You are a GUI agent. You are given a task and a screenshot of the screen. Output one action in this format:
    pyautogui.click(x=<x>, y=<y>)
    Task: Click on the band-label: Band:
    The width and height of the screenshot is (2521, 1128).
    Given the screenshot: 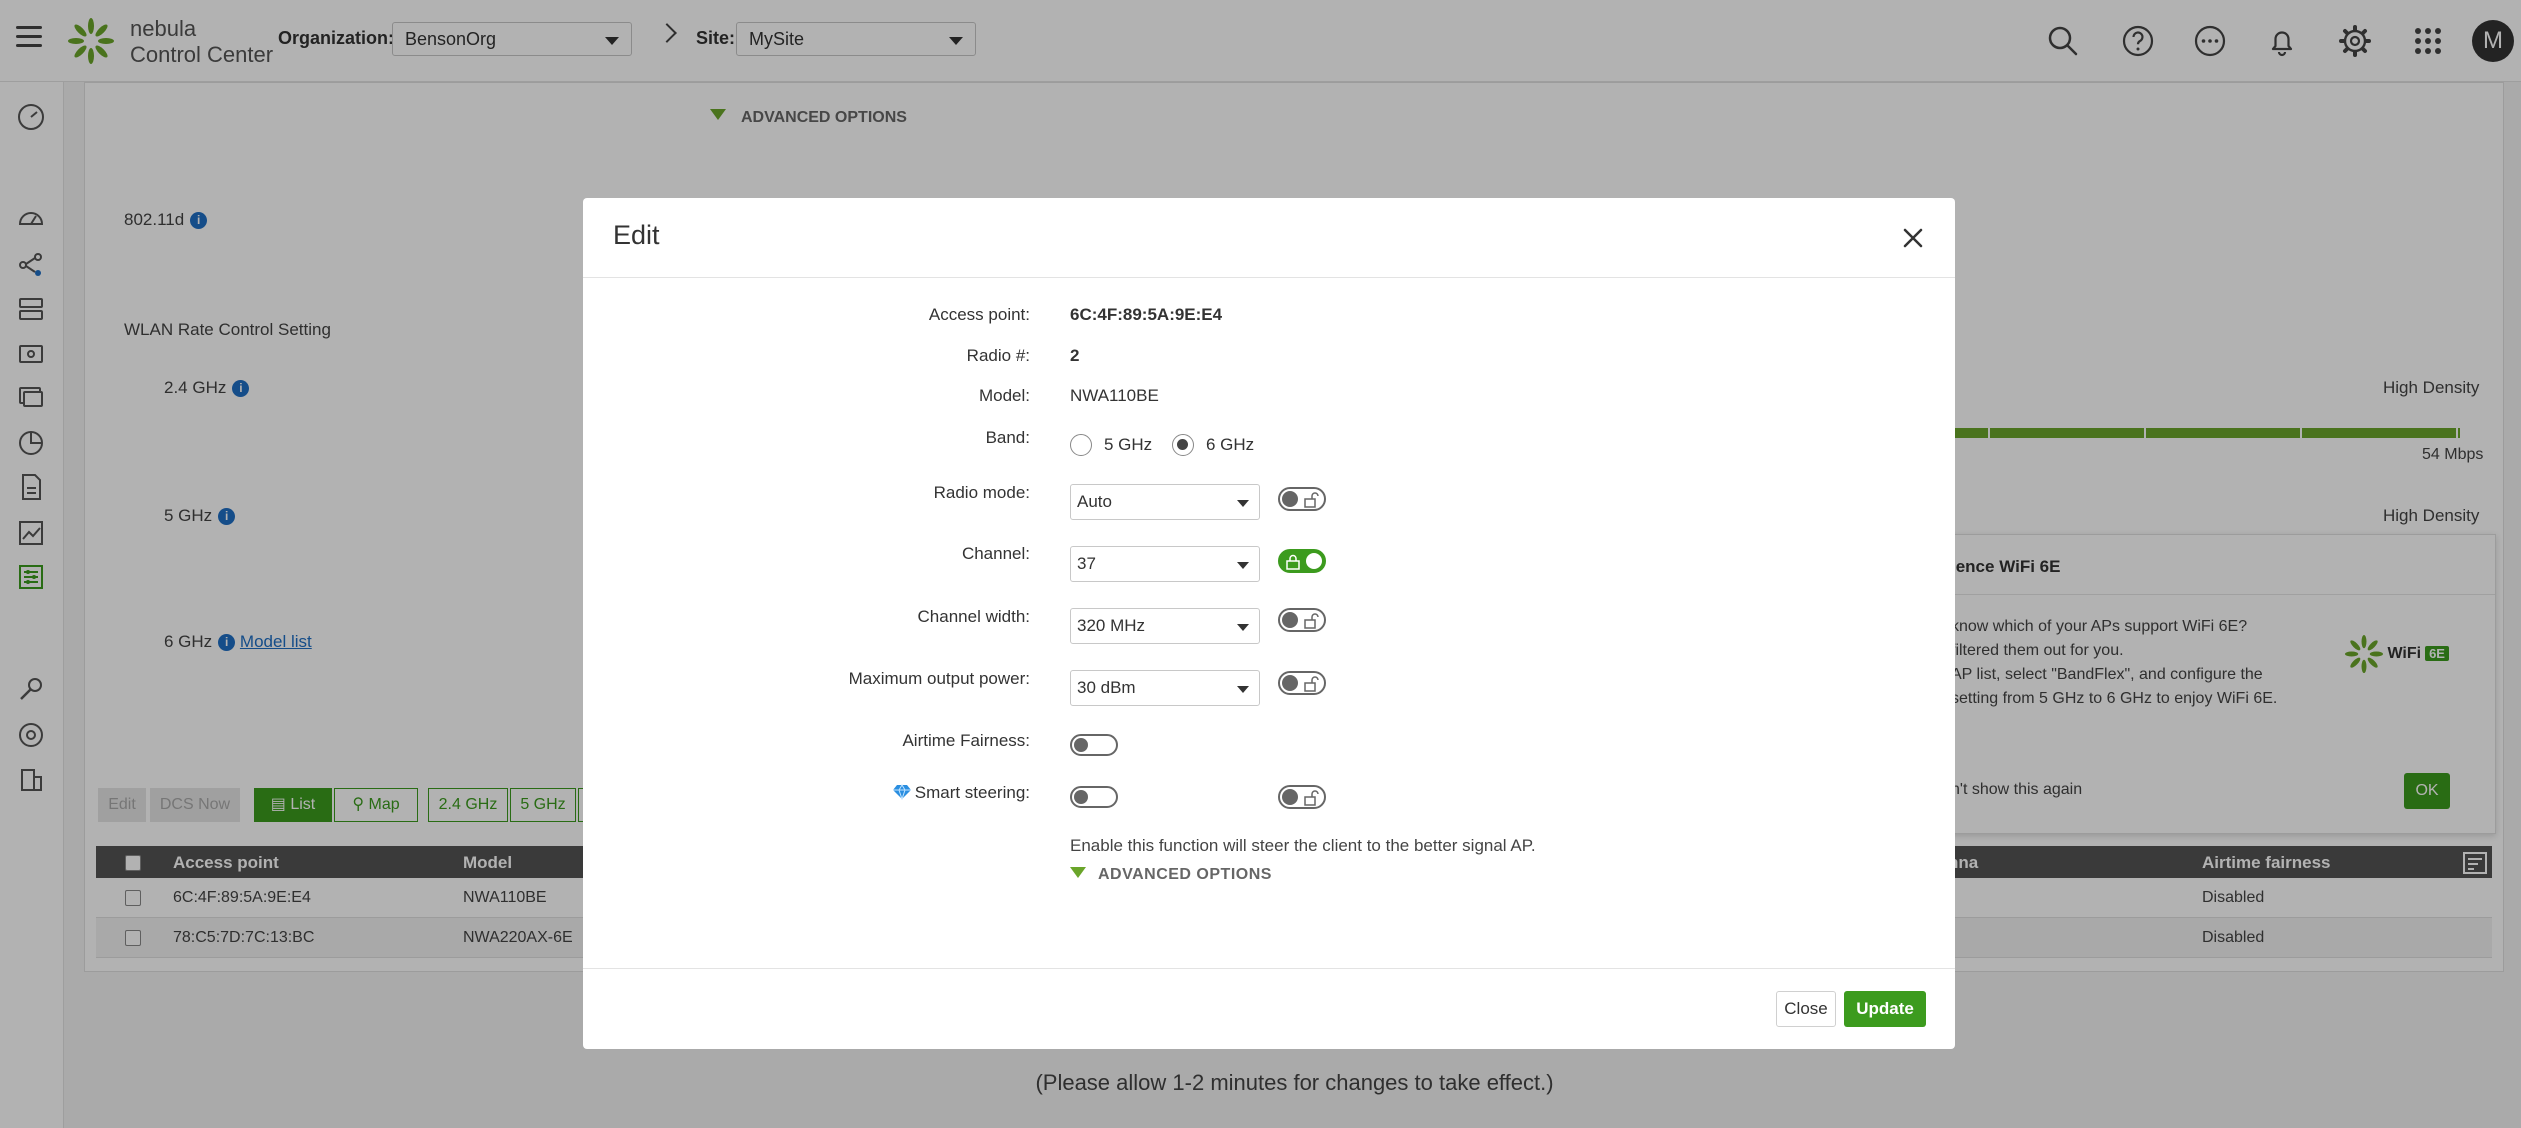 What is the action you would take?
    pyautogui.click(x=1007, y=437)
    